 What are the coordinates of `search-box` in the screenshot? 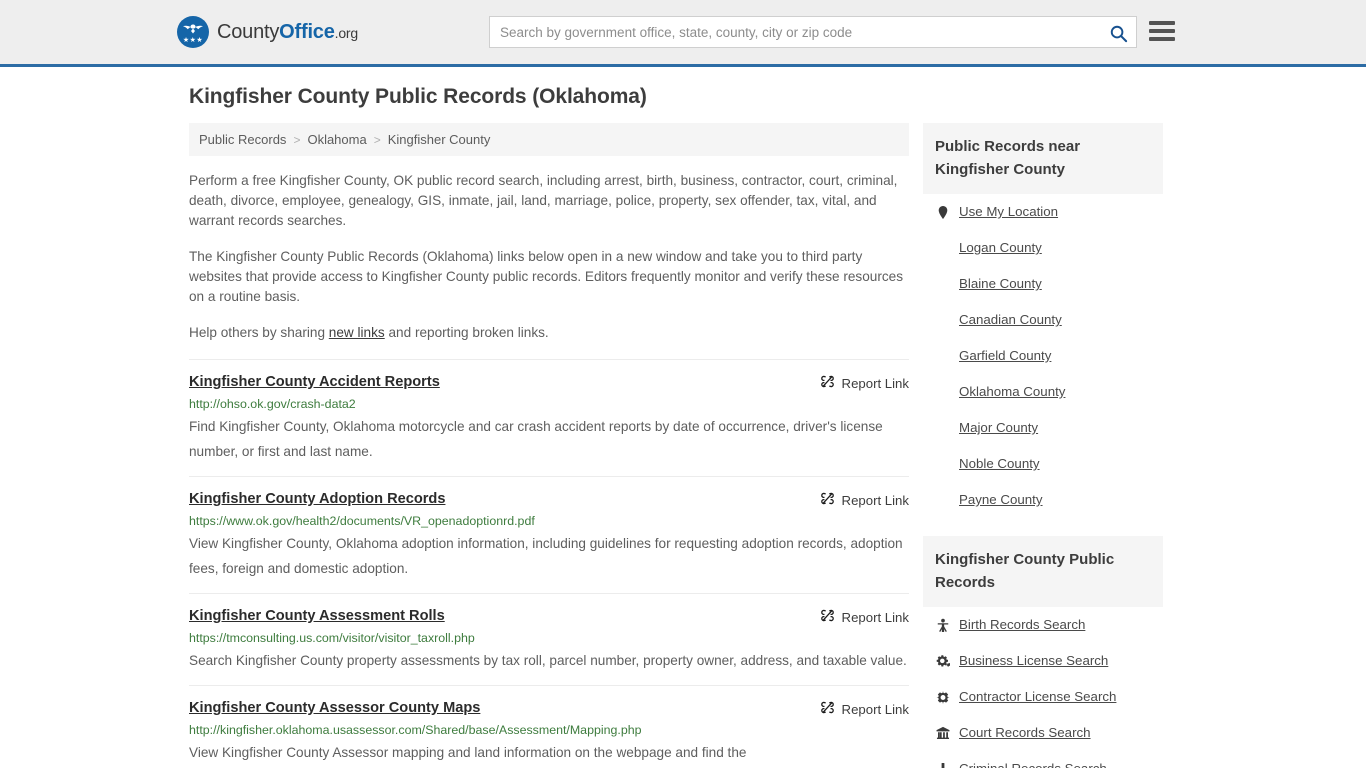 It's located at (813, 32).